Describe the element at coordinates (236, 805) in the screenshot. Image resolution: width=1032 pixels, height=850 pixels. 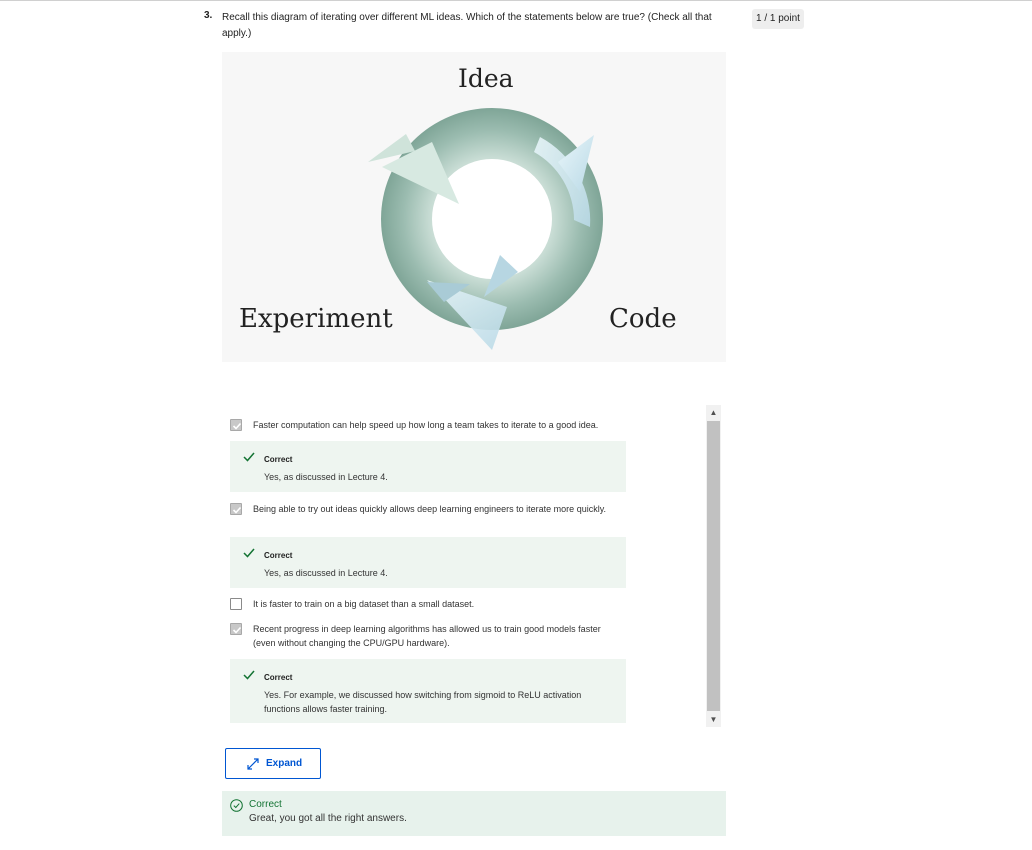
I see `check-circle-icon` at that location.